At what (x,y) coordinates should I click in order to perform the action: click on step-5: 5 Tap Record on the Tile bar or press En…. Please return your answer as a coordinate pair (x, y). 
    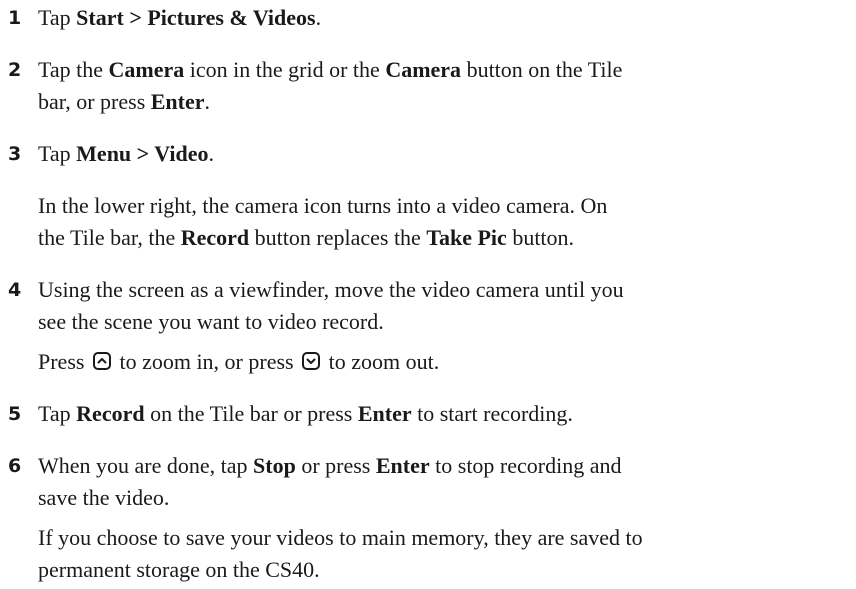
    Looking at the image, I should click on (428, 414).